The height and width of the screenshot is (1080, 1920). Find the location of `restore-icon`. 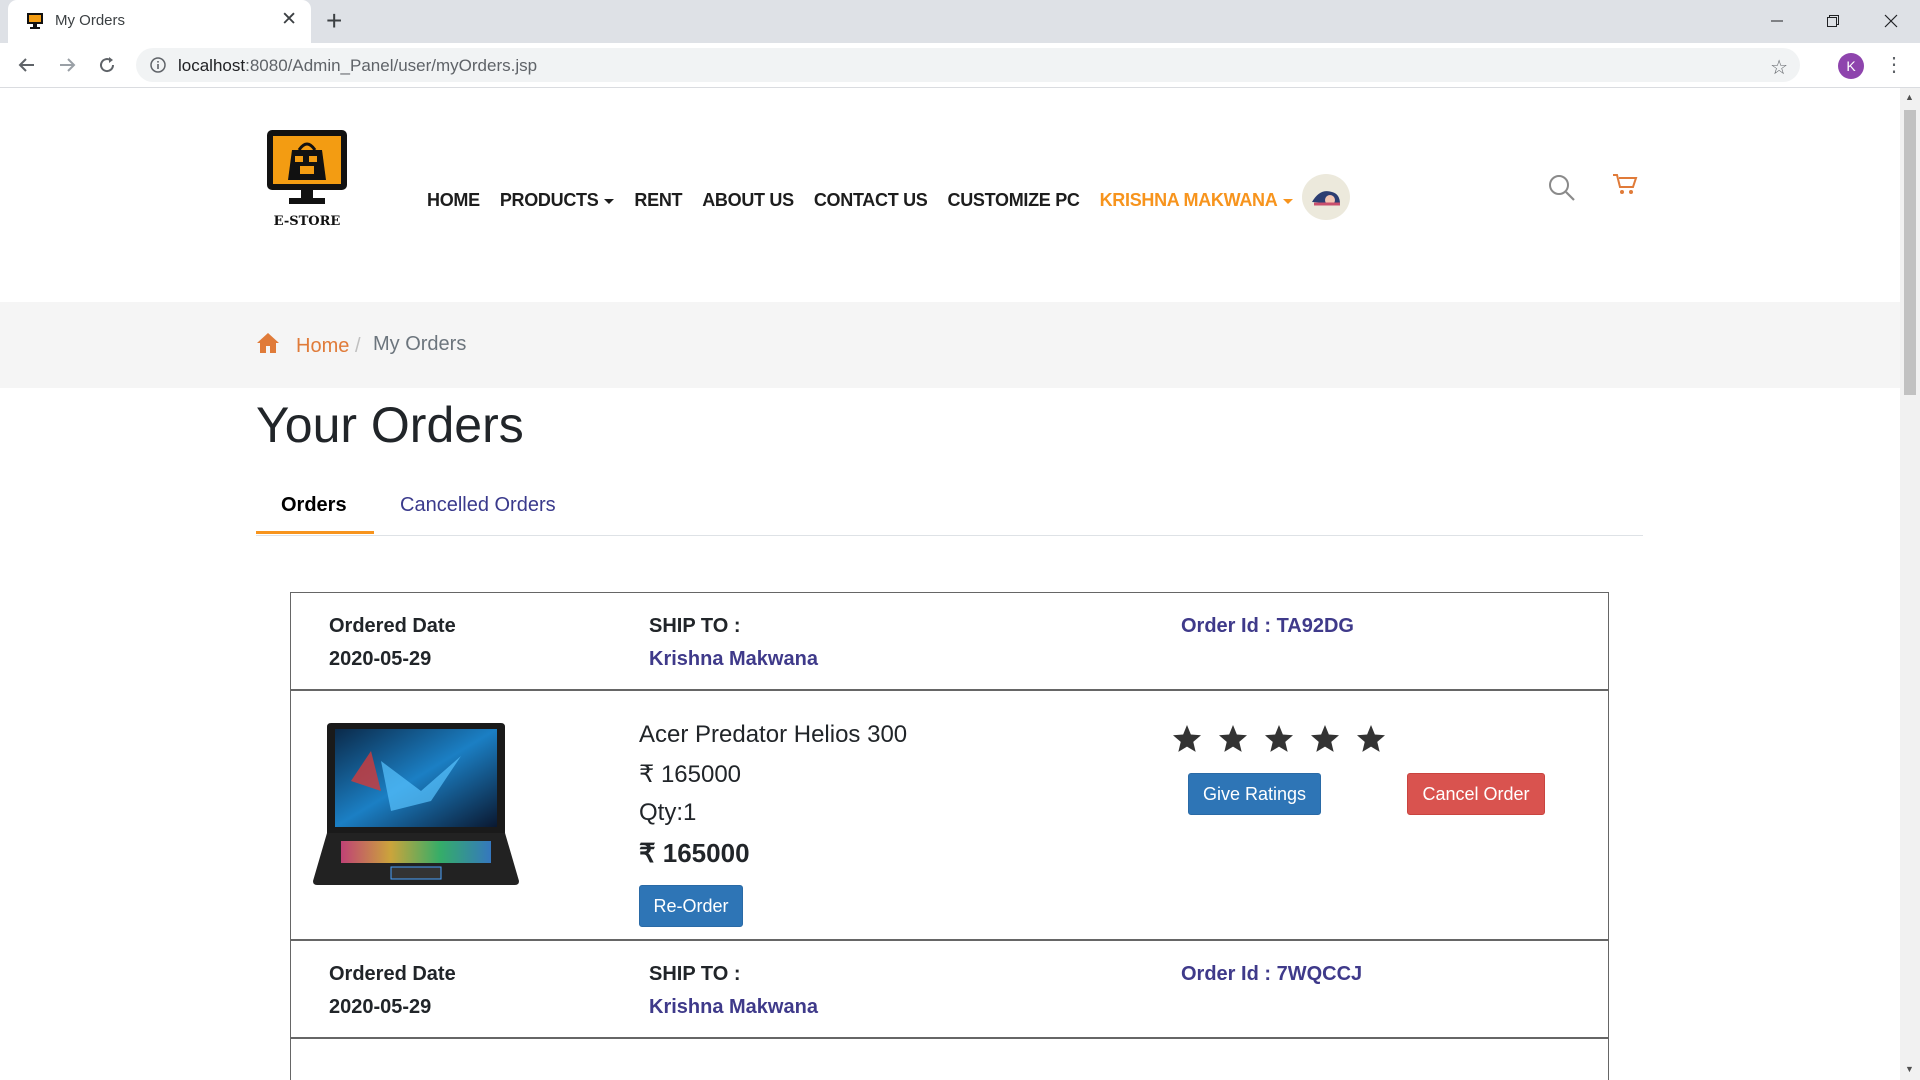

restore-icon is located at coordinates (1833, 21).